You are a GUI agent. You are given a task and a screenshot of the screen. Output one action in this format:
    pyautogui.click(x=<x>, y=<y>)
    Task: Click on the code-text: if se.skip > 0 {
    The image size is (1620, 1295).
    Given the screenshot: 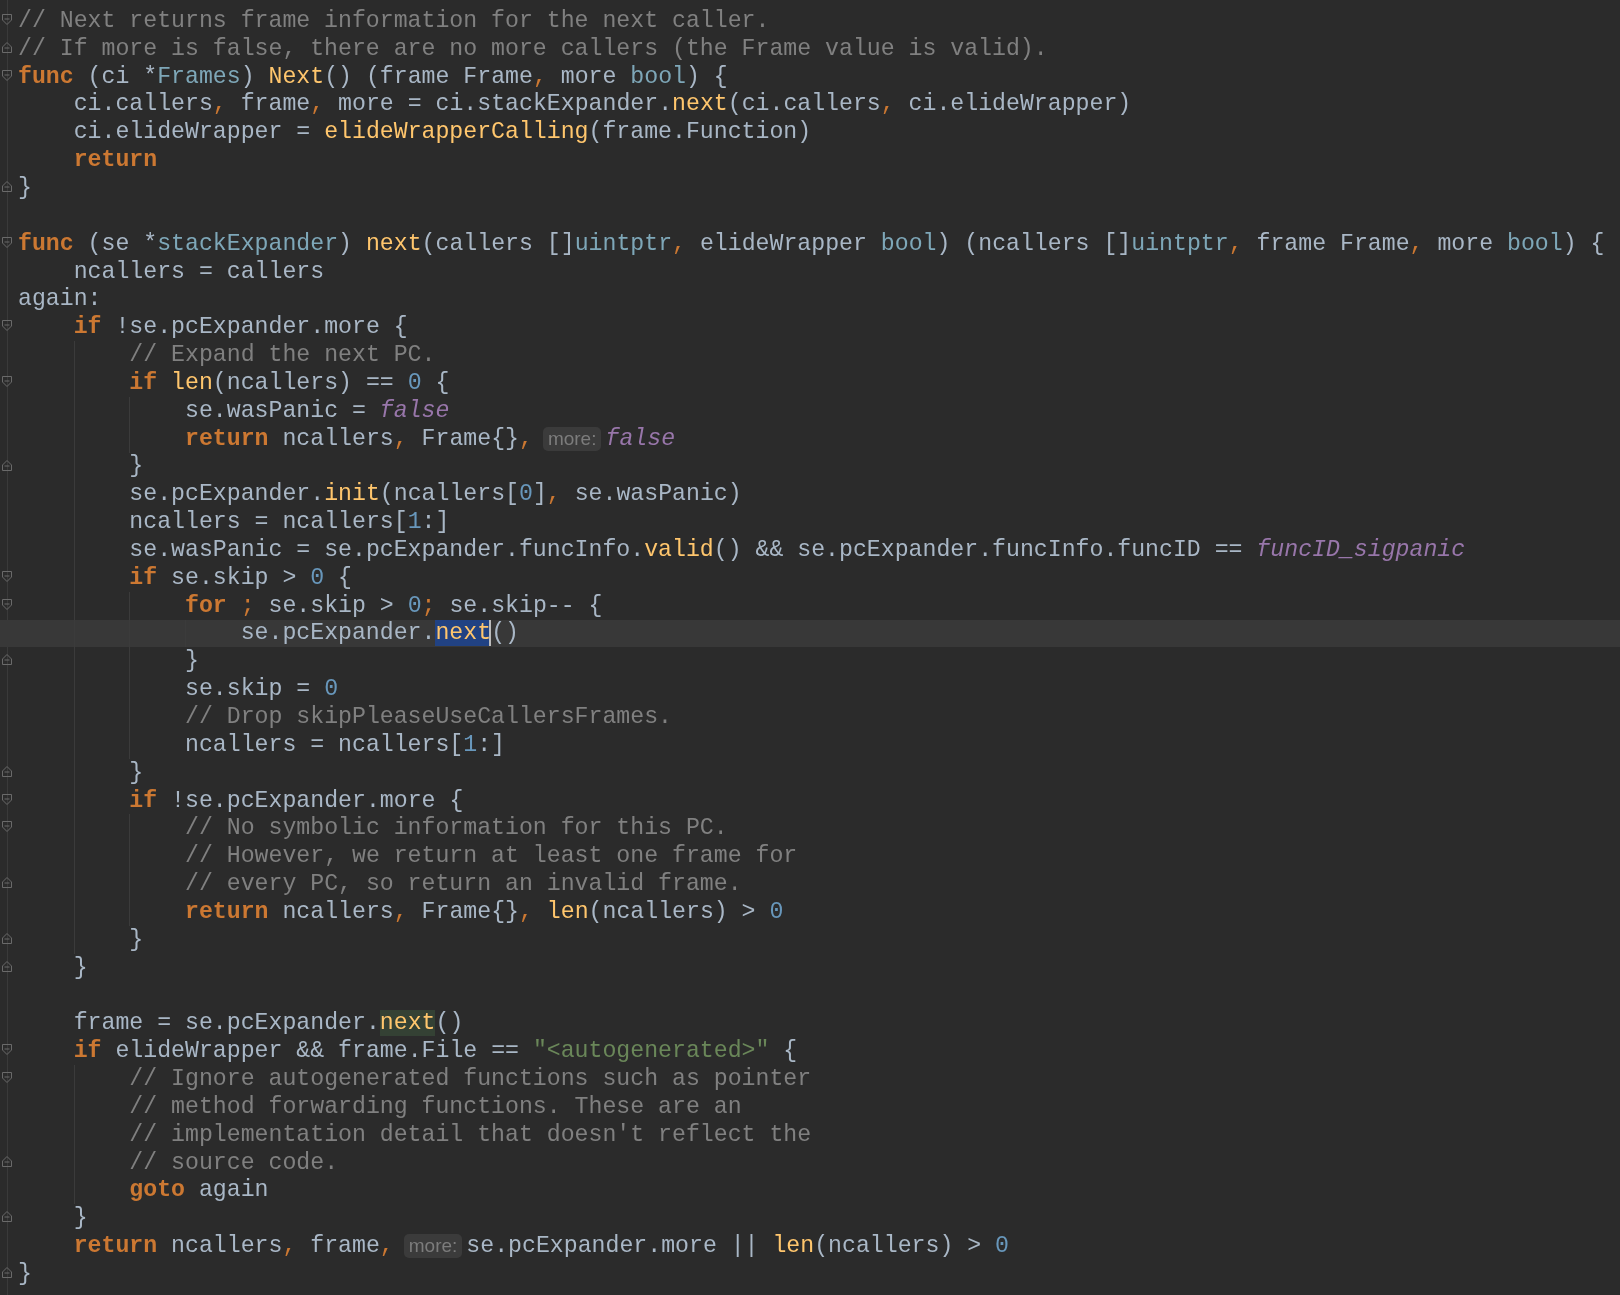 What is the action you would take?
    pyautogui.click(x=240, y=577)
    